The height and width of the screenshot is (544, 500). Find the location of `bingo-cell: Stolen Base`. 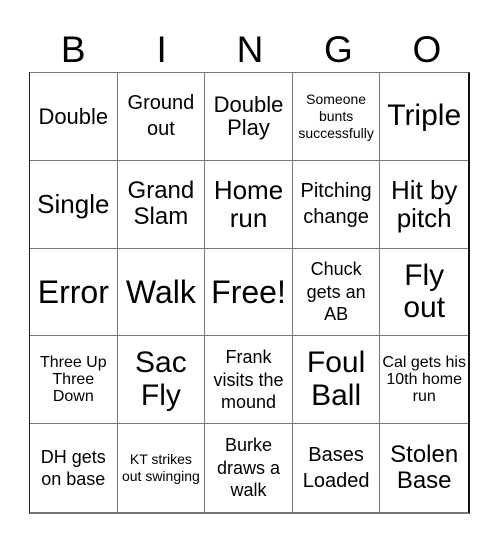

bingo-cell: Stolen Base is located at coordinates (424, 468).